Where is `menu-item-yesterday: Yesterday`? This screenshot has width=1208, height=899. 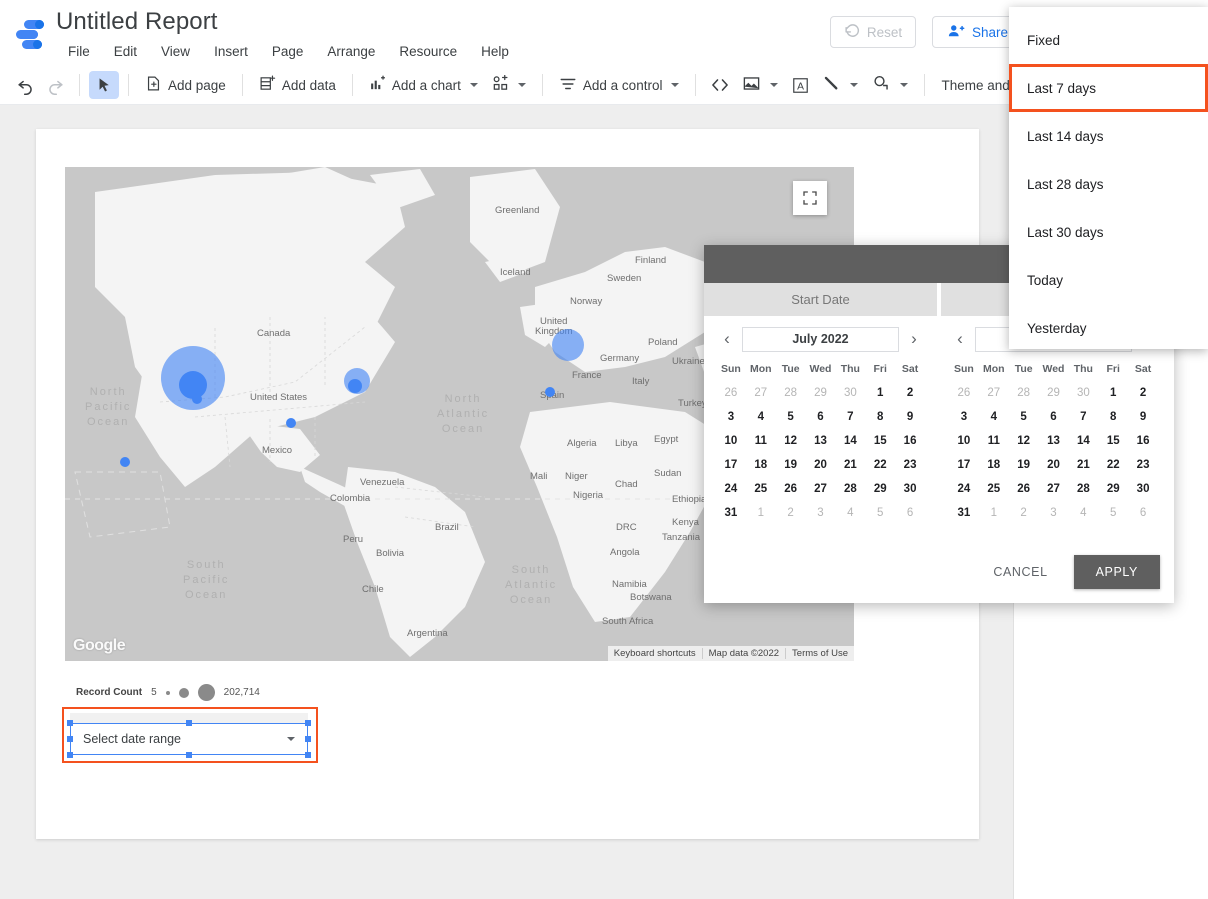 menu-item-yesterday: Yesterday is located at coordinates (1108, 328).